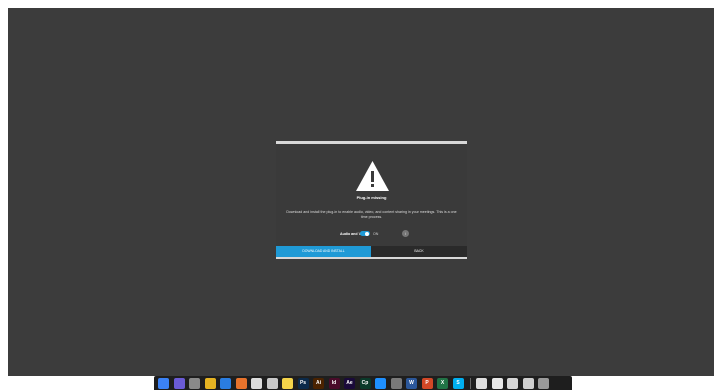  What do you see at coordinates (371, 234) in the screenshot?
I see `audio-video-row: Audio and Video ON i` at bounding box center [371, 234].